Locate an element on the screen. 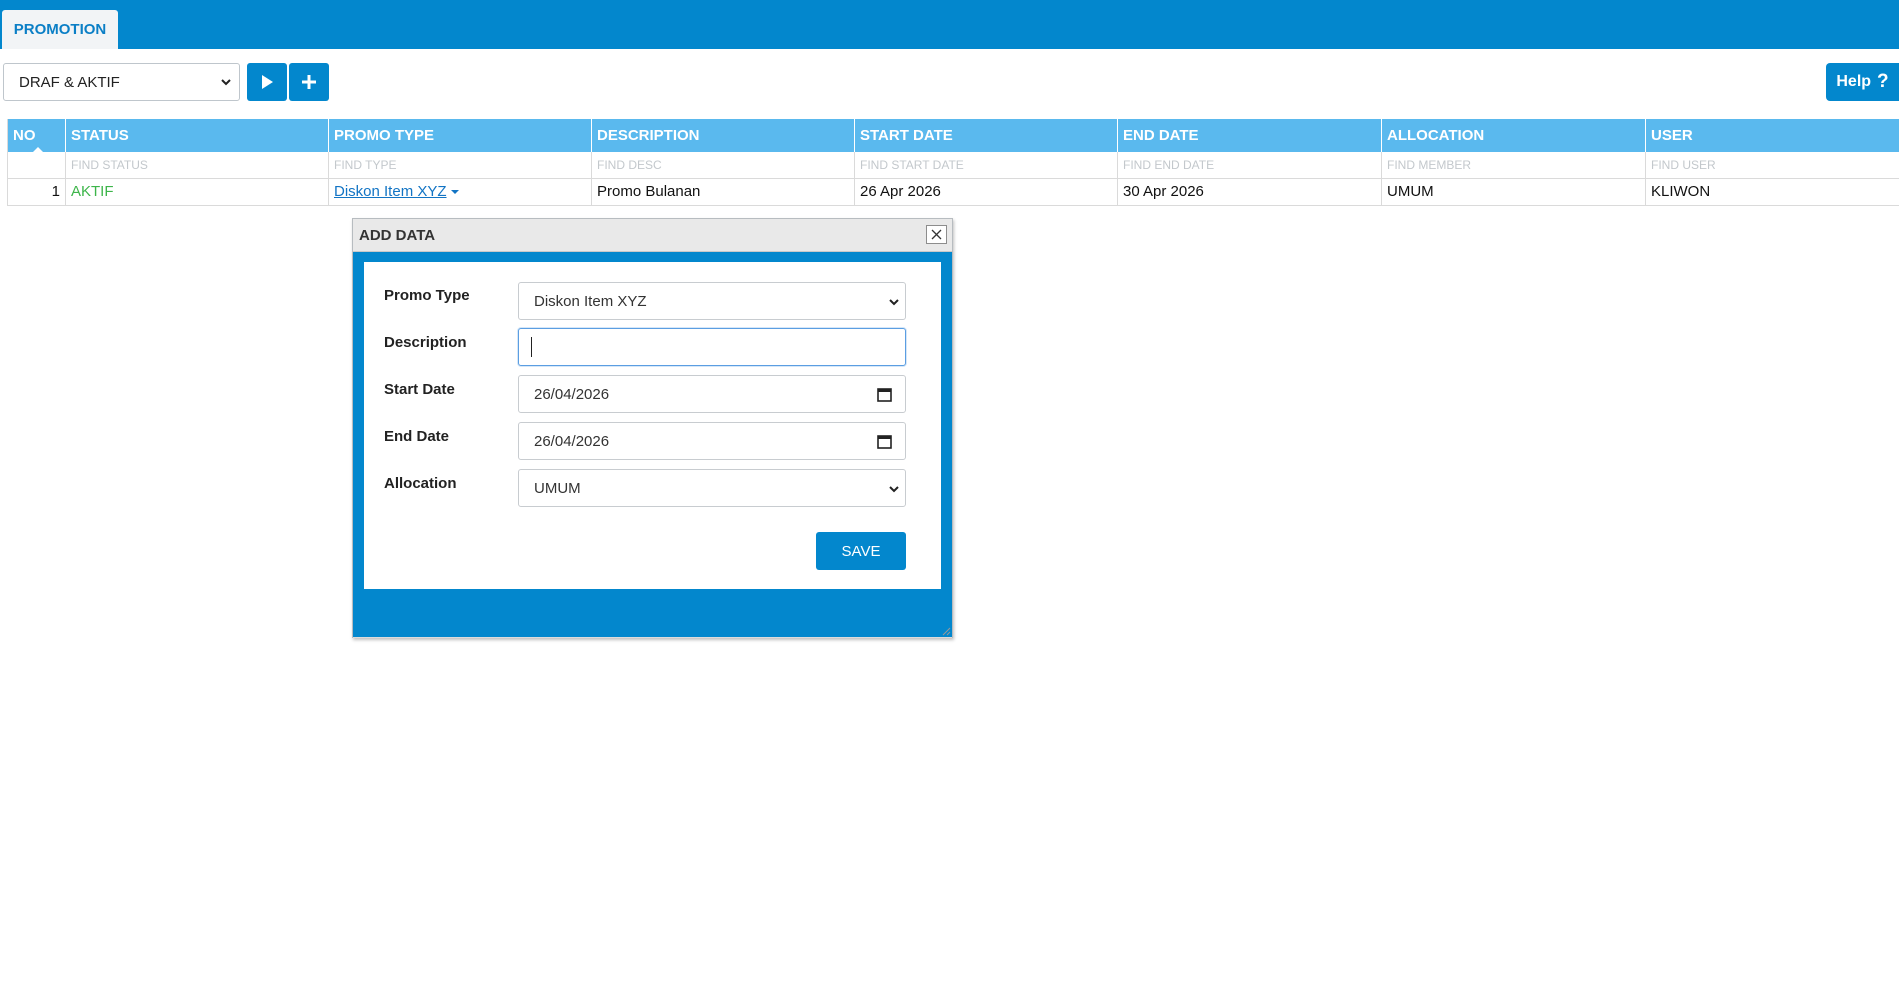  allocation-label: Allocation is located at coordinates (420, 483).